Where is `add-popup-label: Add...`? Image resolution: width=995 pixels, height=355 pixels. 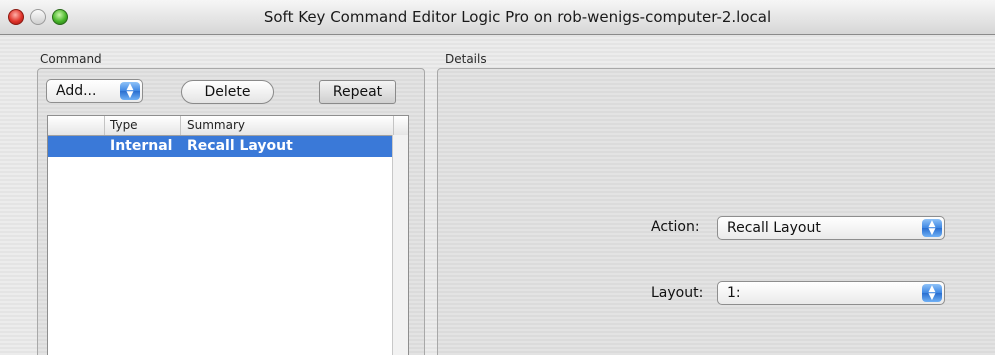 add-popup-label: Add... is located at coordinates (76, 91).